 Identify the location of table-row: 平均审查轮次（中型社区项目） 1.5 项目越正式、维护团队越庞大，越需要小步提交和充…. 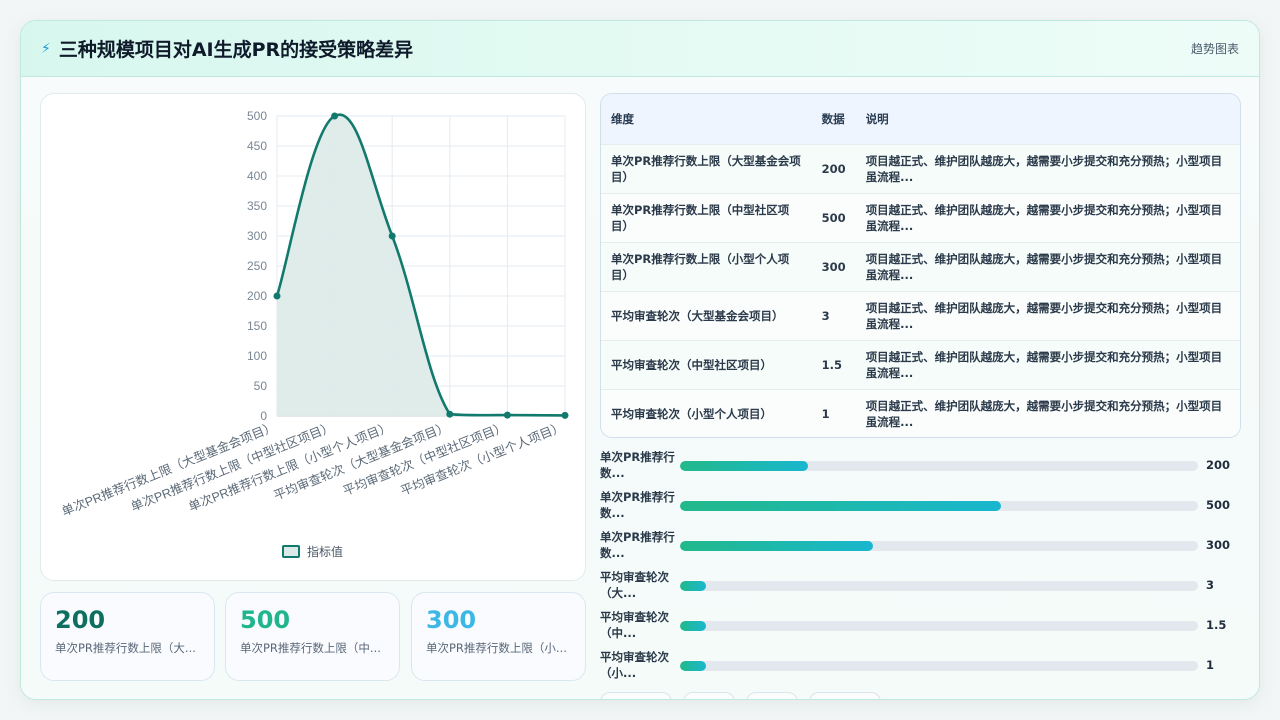
(920, 364).